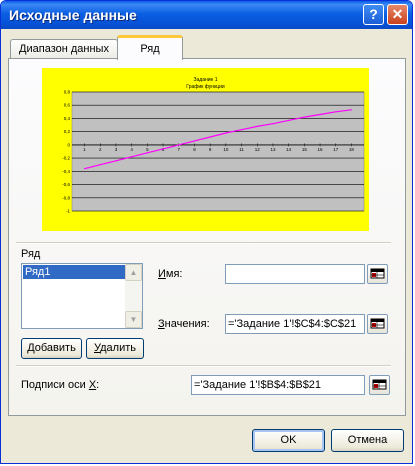 The image size is (415, 466). Describe the element at coordinates (31, 254) in the screenshot. I see `series-group-label: Ряд` at that location.